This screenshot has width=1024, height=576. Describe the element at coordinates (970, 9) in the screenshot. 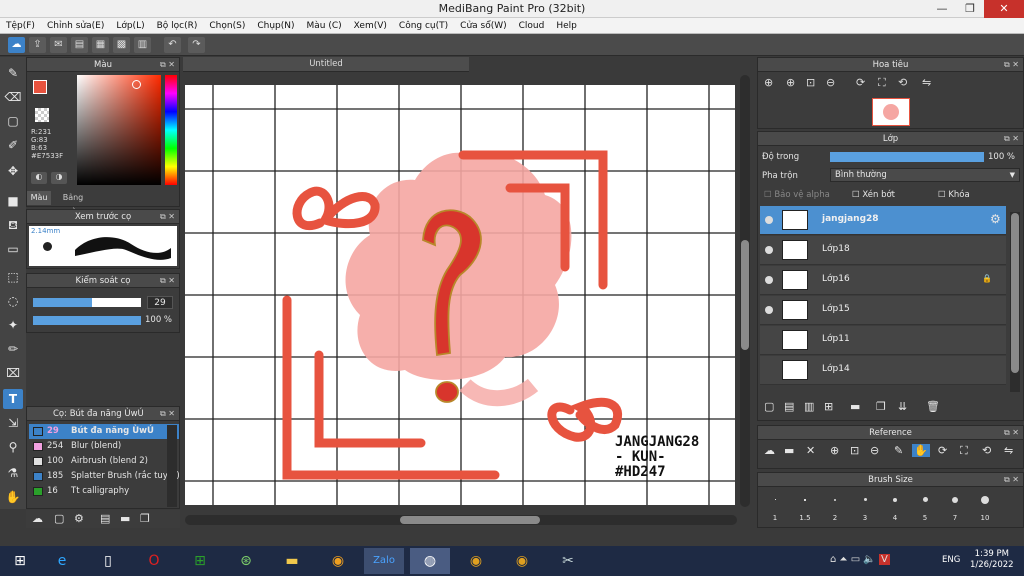

I see `maximize-button: ❐` at that location.